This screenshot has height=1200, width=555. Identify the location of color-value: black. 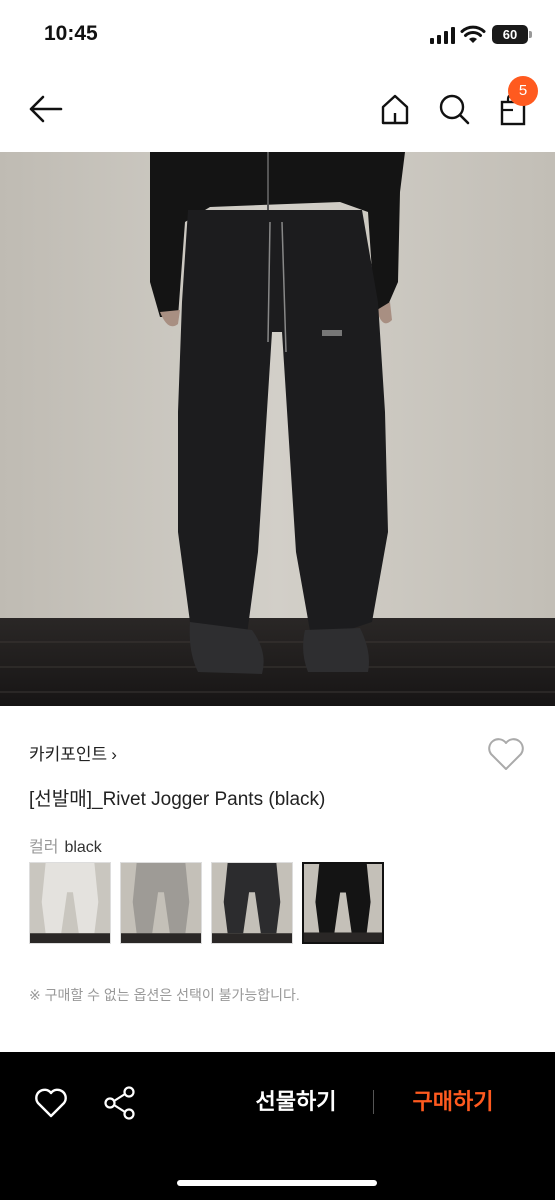
(83, 847).